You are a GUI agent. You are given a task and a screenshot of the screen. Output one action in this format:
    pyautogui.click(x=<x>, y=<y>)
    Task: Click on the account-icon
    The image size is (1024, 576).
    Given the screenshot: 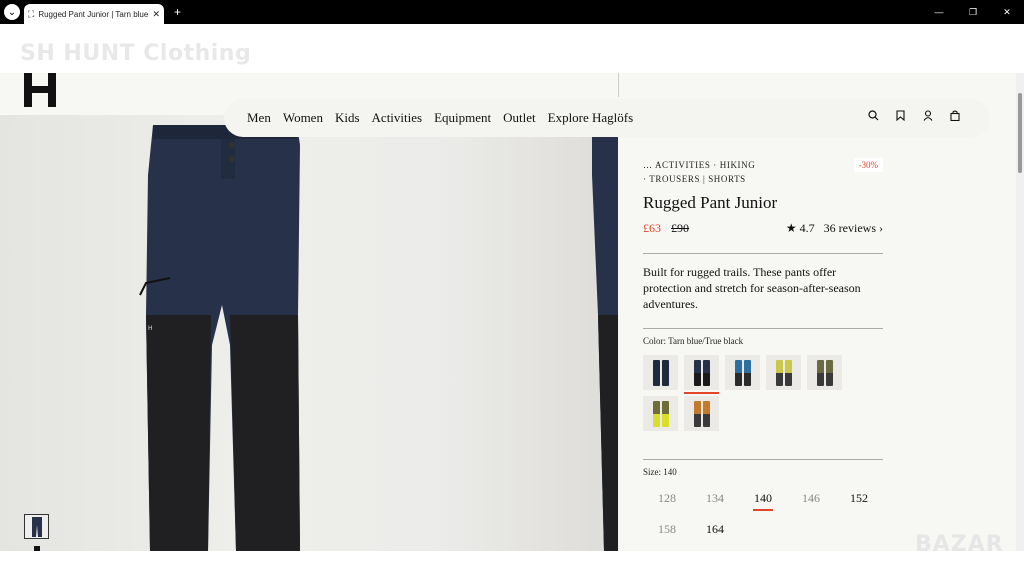 What is the action you would take?
    pyautogui.click(x=927, y=117)
    